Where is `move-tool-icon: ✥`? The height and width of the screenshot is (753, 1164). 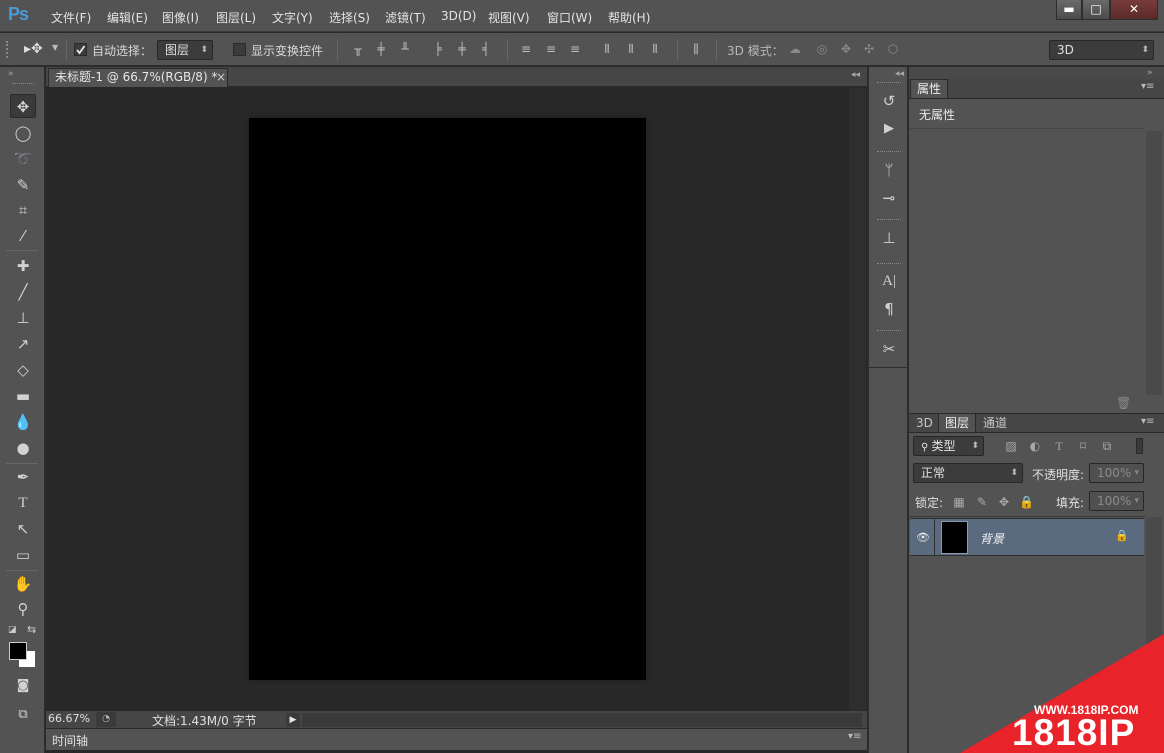 move-tool-icon: ✥ is located at coordinates (23, 106).